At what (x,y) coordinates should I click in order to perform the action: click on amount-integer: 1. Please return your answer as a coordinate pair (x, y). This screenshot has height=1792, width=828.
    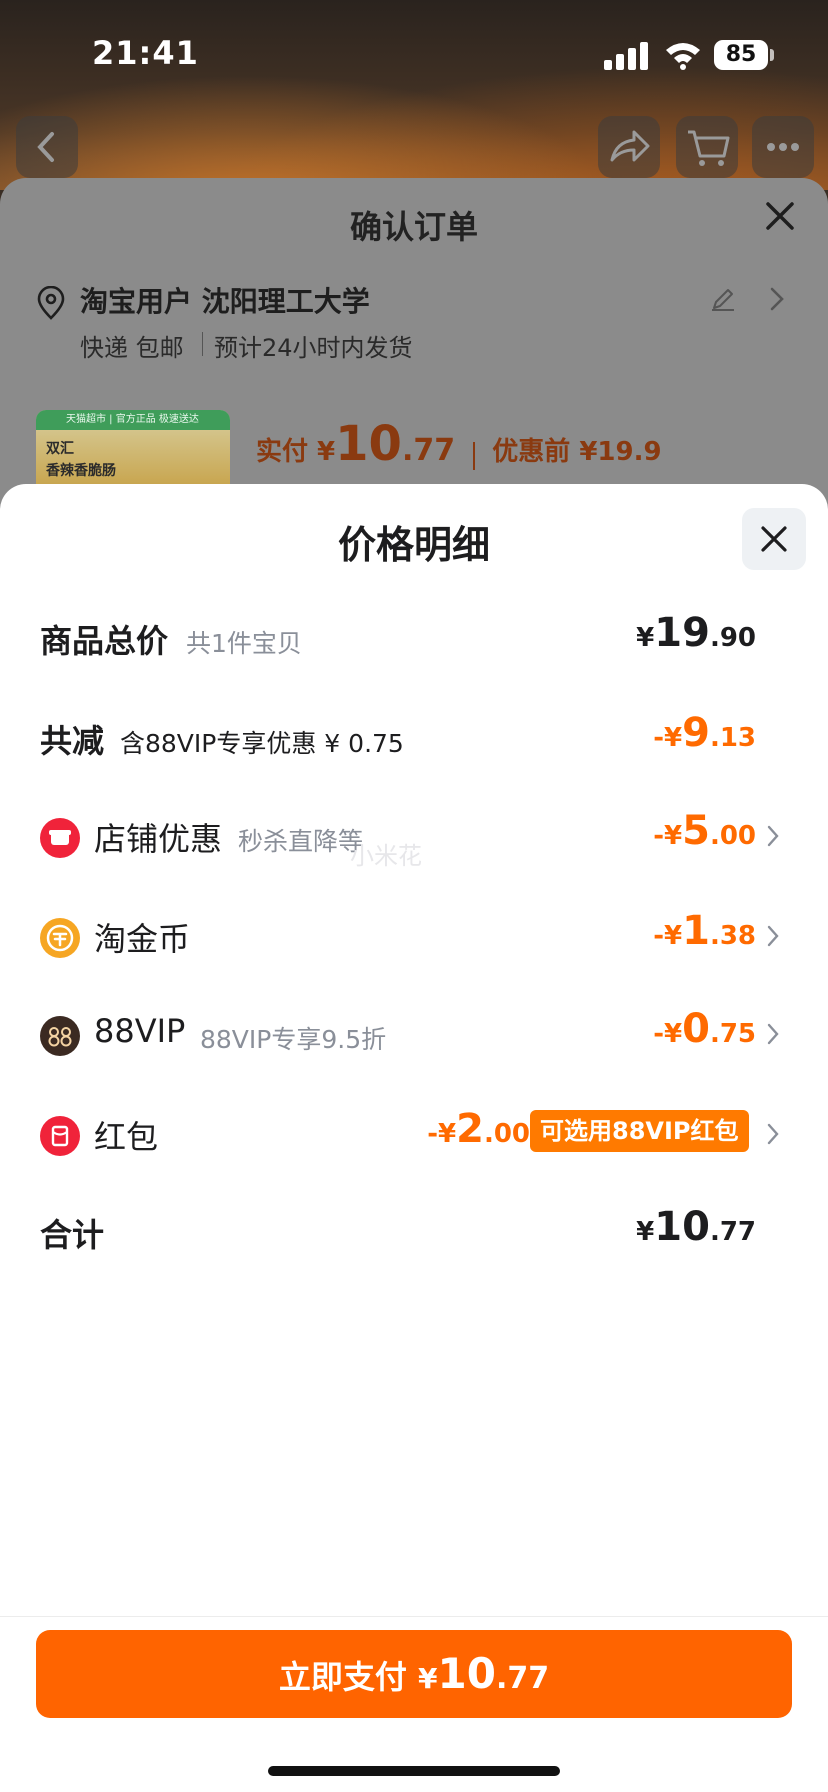
    Looking at the image, I should click on (696, 931).